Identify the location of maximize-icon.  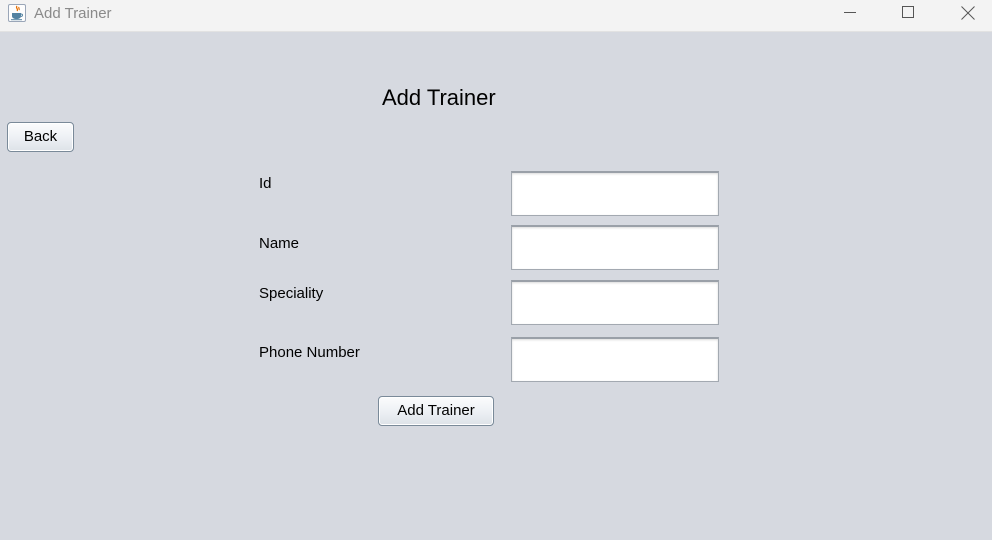
(908, 12).